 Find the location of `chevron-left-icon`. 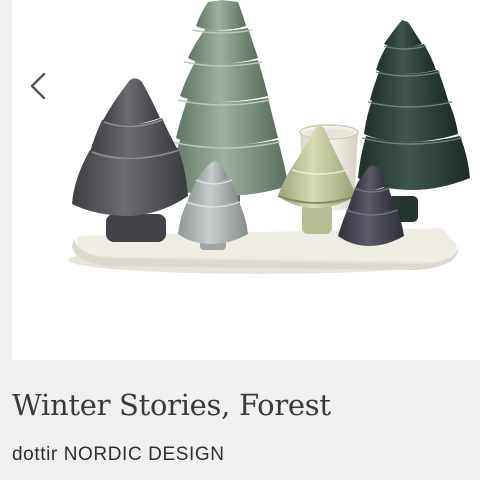

chevron-left-icon is located at coordinates (40, 86).